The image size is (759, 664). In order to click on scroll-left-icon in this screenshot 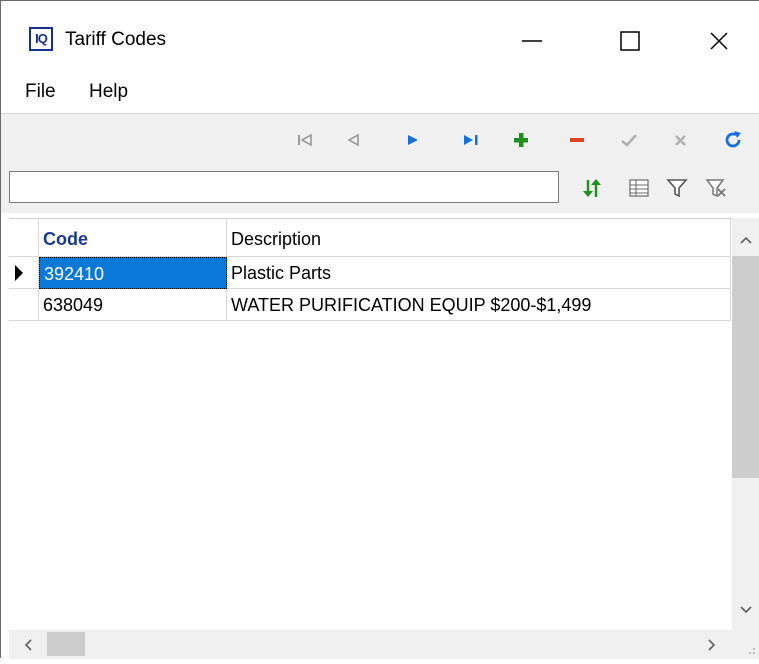, I will do `click(28, 647)`.